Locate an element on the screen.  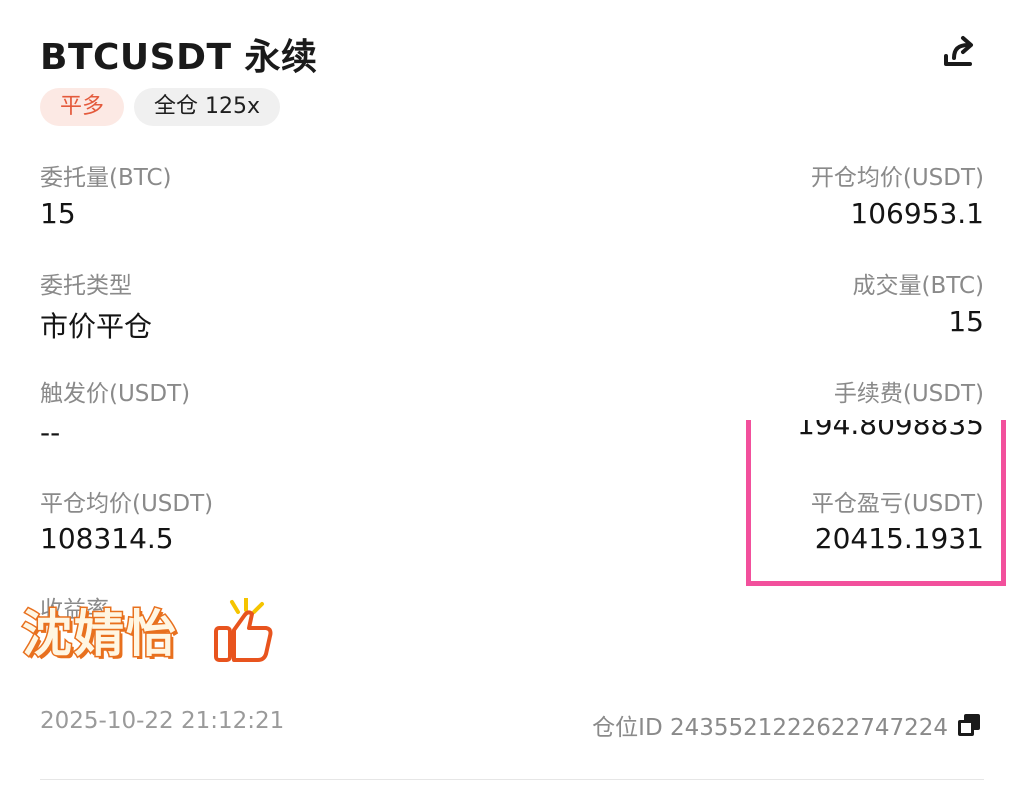
tag-group: 平多 全仓 125x is located at coordinates (160, 107).